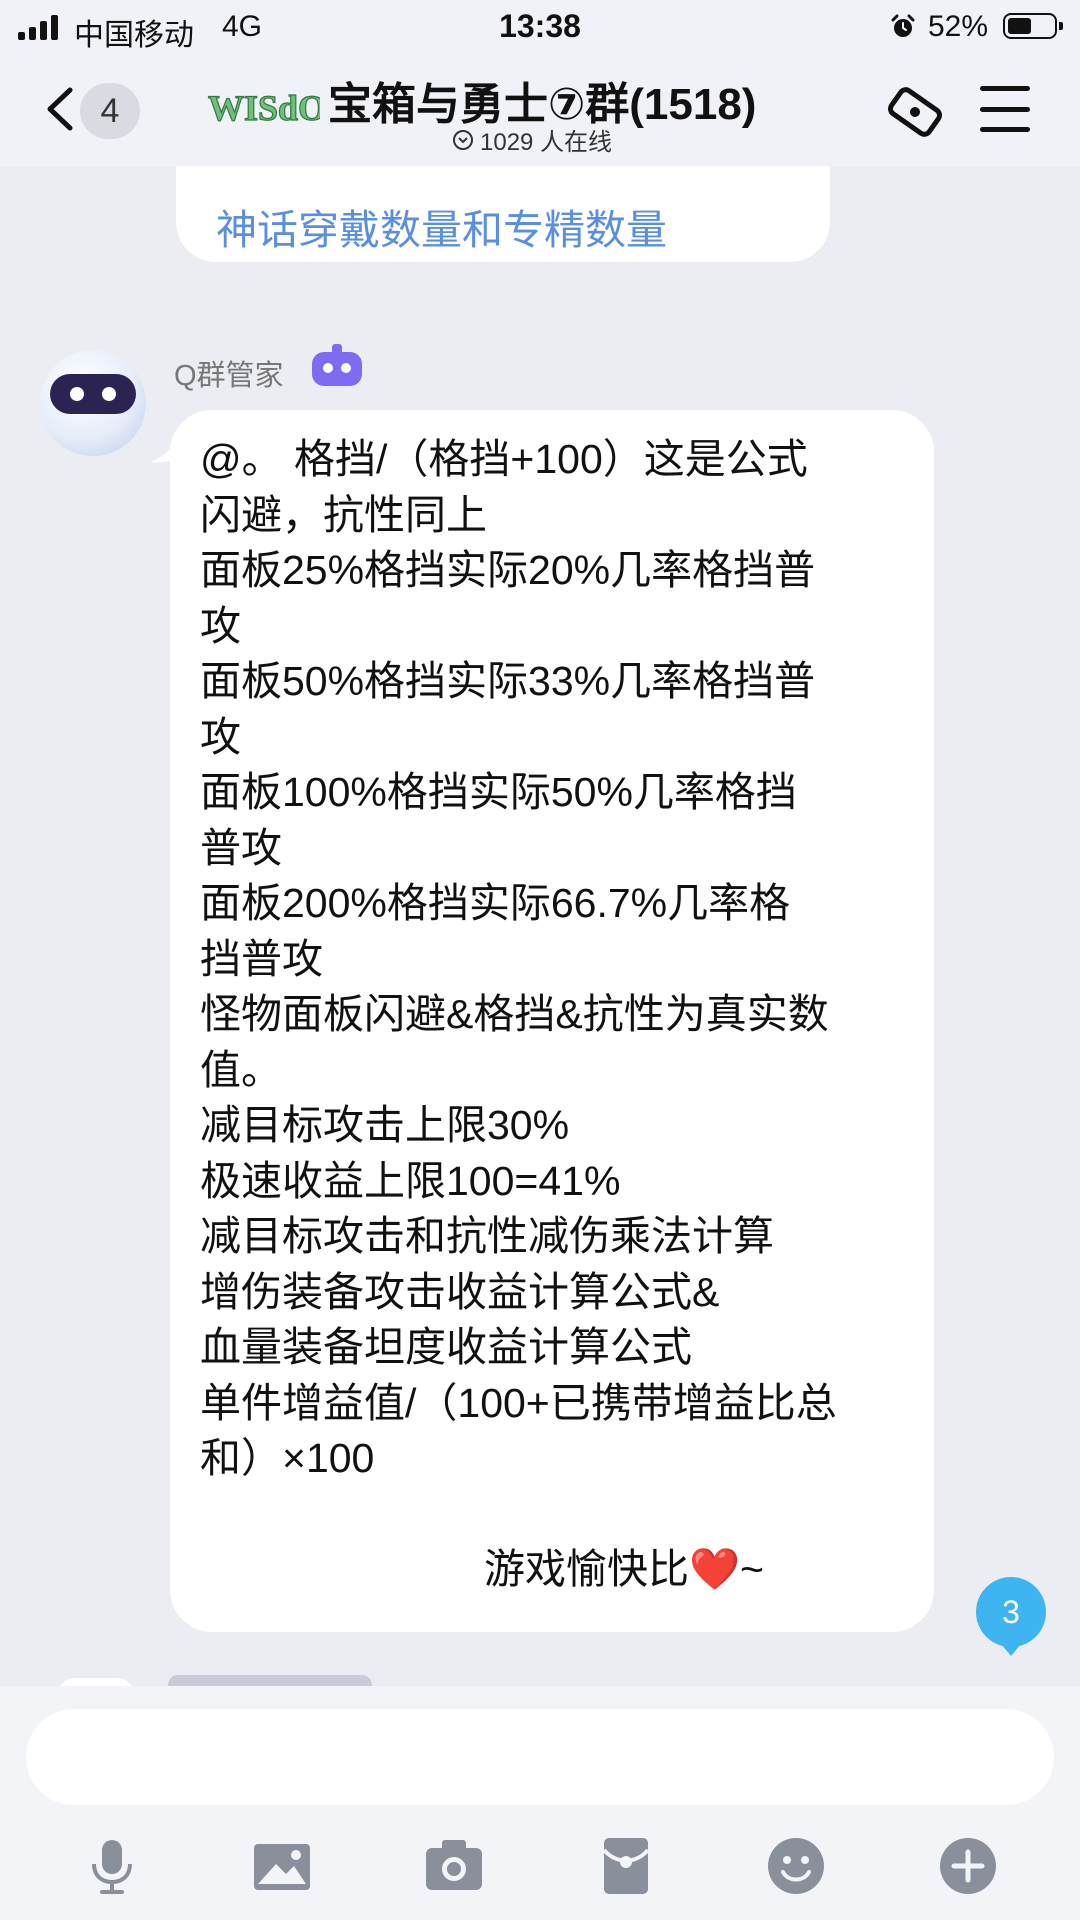  I want to click on menu-icon, so click(1005, 109).